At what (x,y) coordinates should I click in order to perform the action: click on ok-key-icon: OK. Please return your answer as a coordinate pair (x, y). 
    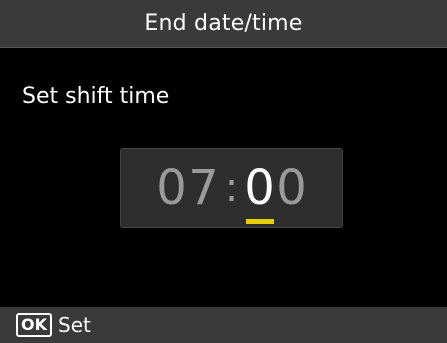
    Looking at the image, I should click on (34, 325).